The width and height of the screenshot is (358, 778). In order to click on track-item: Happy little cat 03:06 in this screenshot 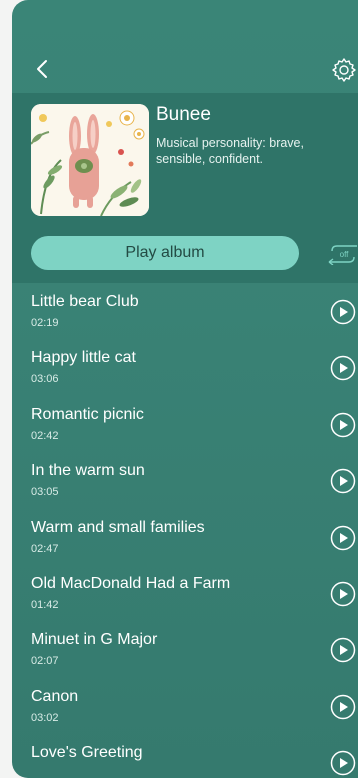, I will do `click(185, 367)`.